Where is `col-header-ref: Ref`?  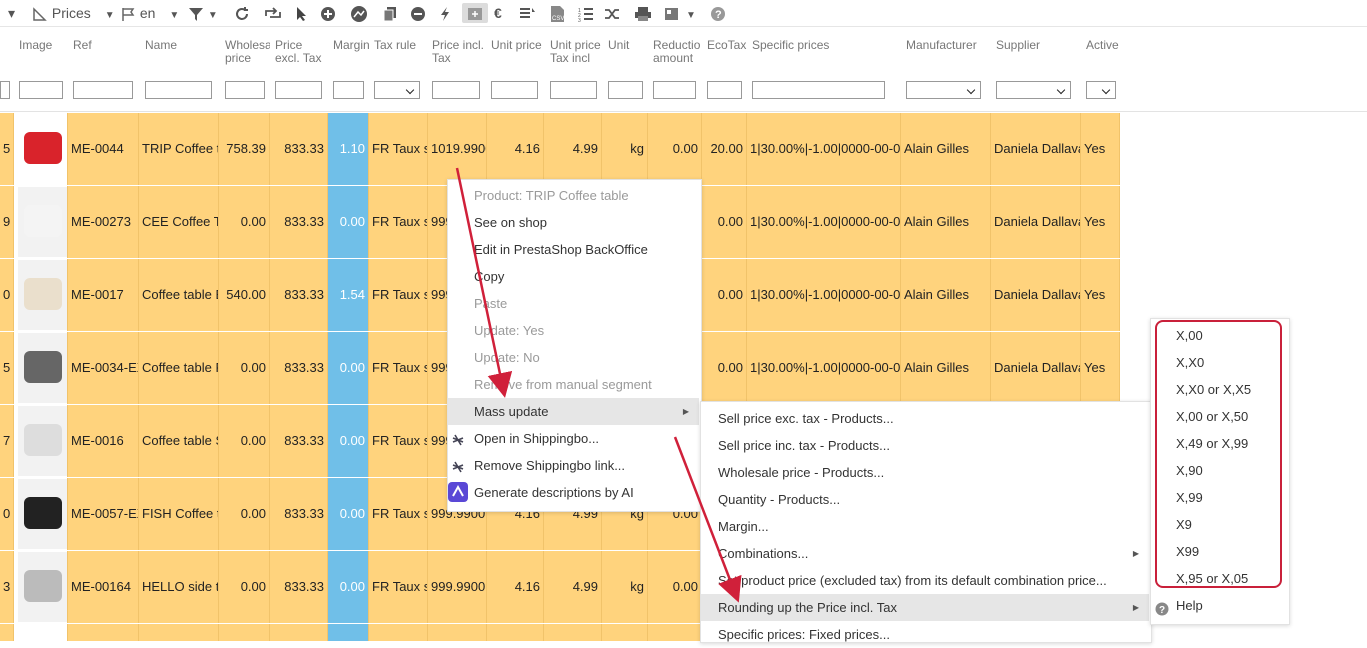
col-header-ref: Ref is located at coordinates (82, 45).